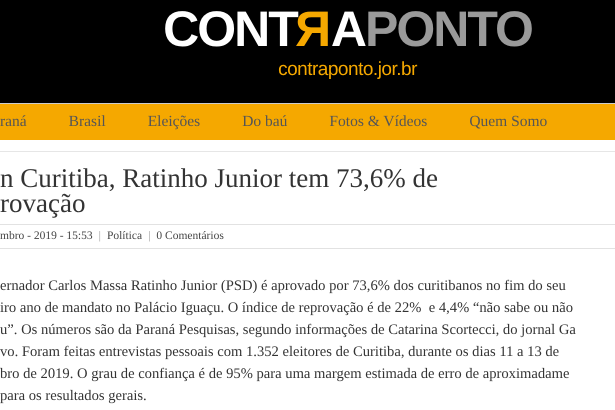  I want to click on nav-link: Fotos & Vídeos, so click(378, 122).